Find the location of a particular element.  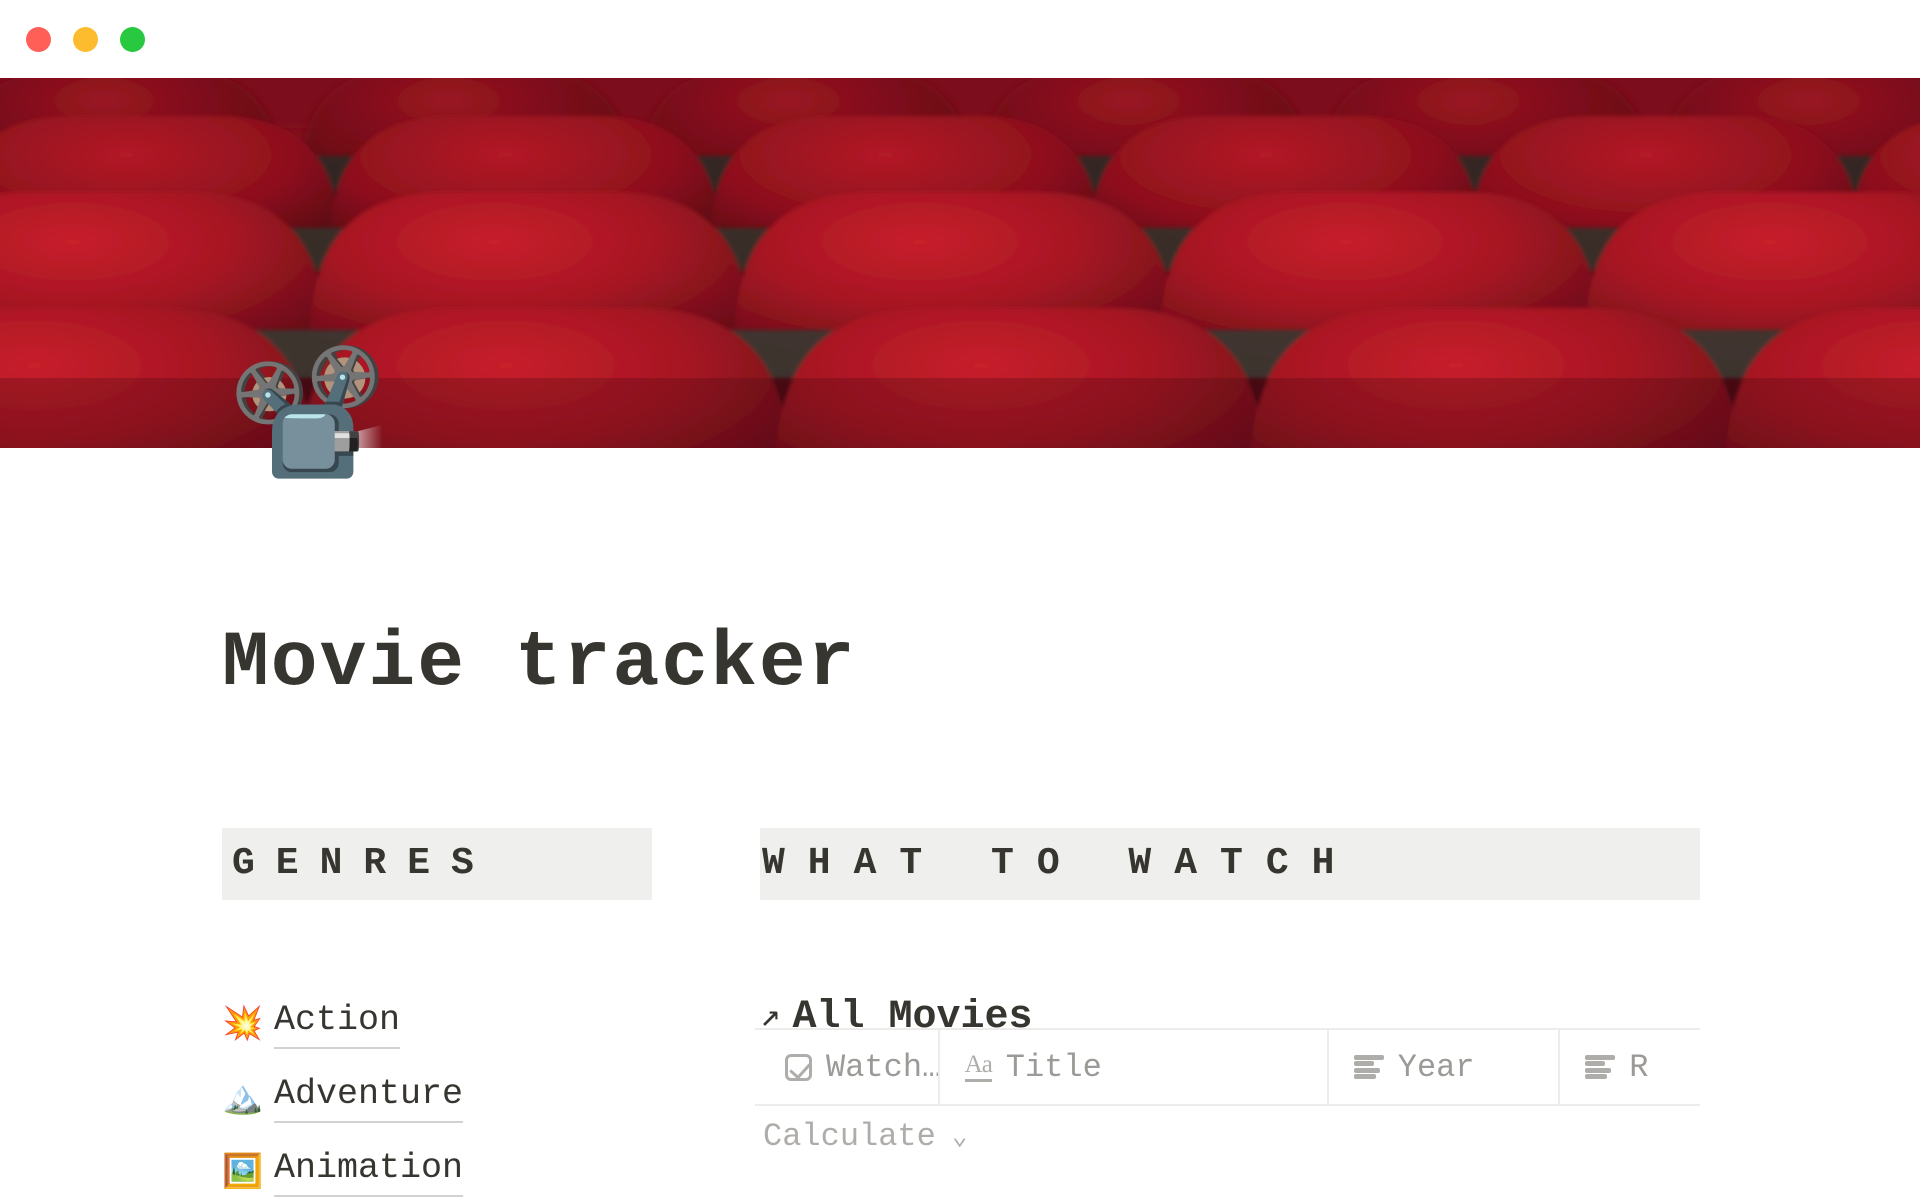

column-header-year: Year is located at coordinates (1445, 1067).